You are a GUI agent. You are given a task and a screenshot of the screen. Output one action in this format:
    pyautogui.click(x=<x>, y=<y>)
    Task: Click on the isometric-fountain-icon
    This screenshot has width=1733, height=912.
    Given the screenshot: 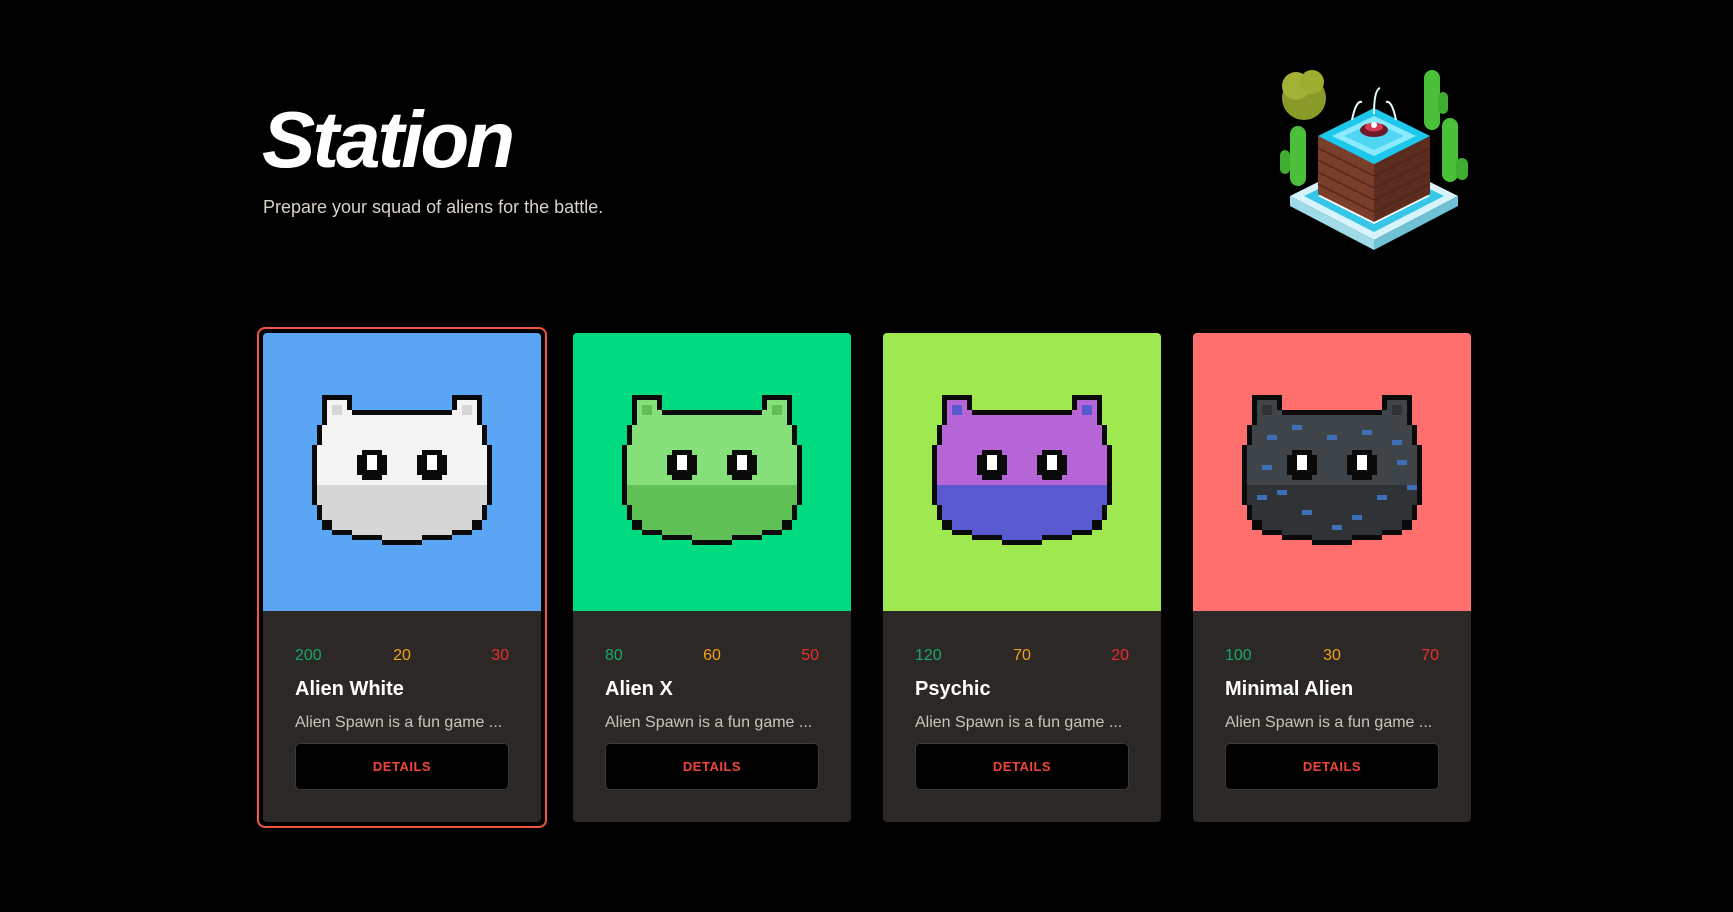 What is the action you would take?
    pyautogui.click(x=1374, y=160)
    